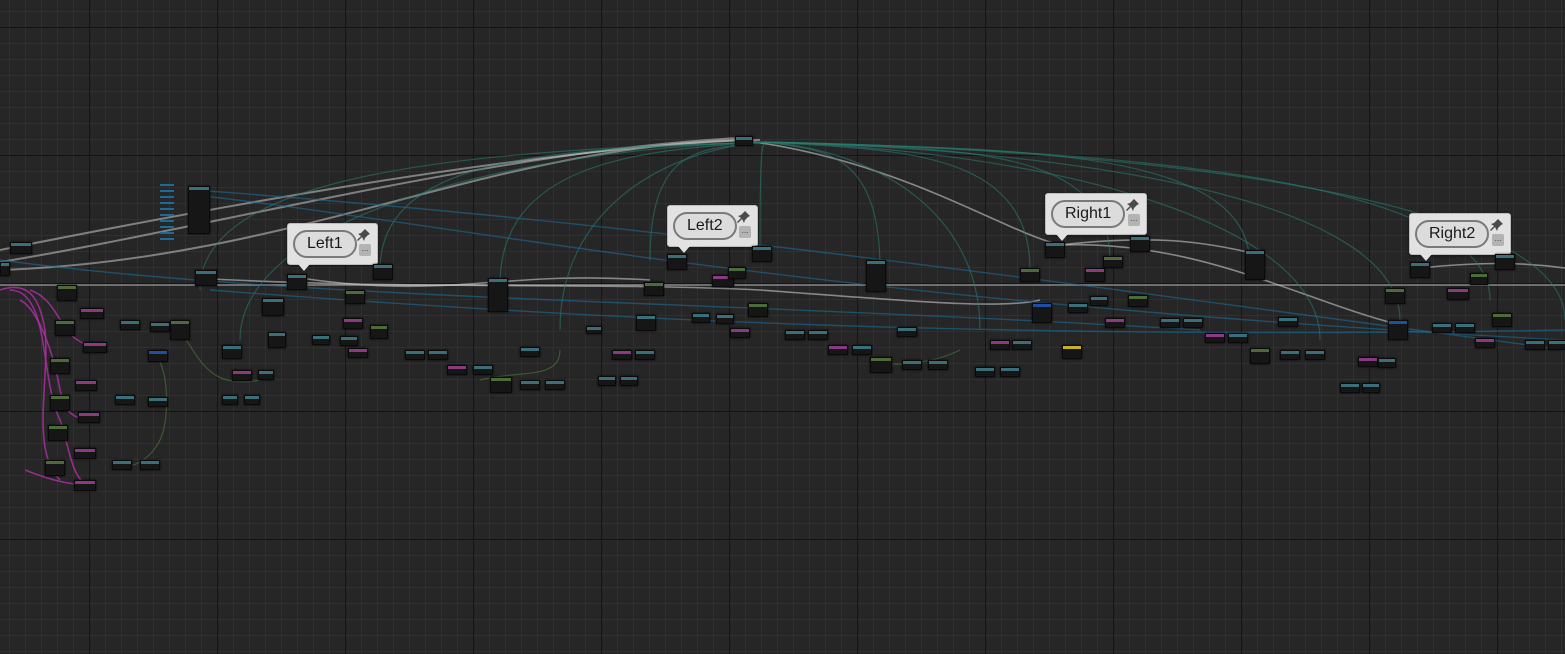  What do you see at coordinates (1452, 234) in the screenshot?
I see `comment-title: Right2` at bounding box center [1452, 234].